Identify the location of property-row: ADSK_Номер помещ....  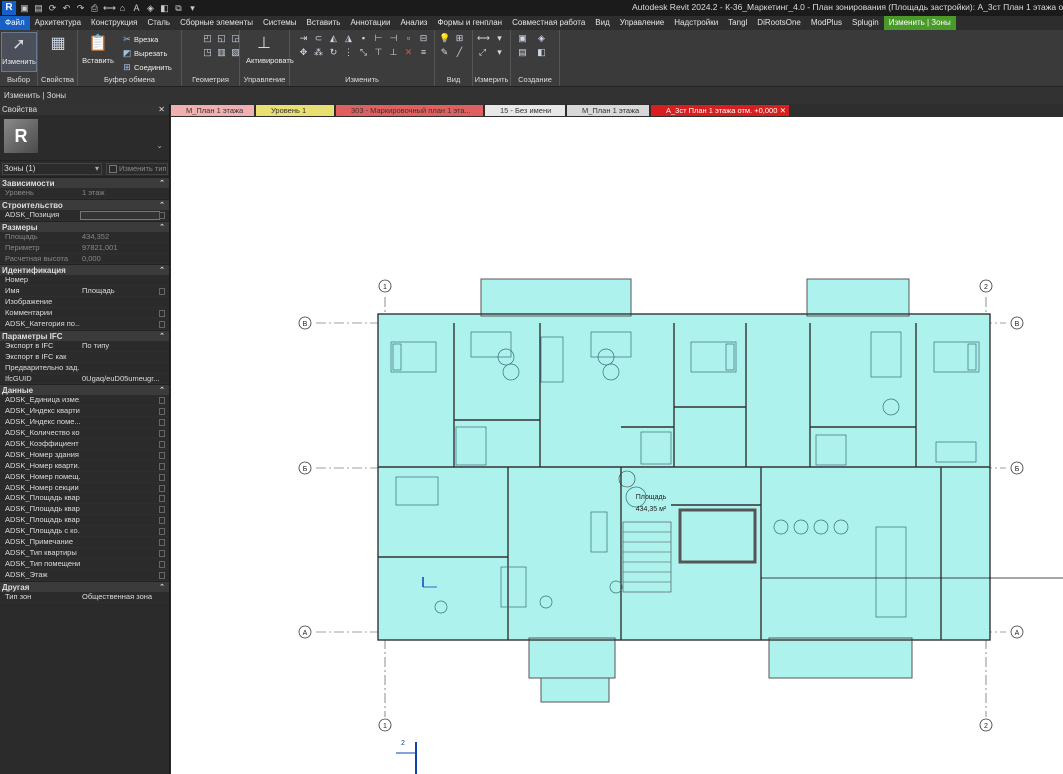
(84, 477).